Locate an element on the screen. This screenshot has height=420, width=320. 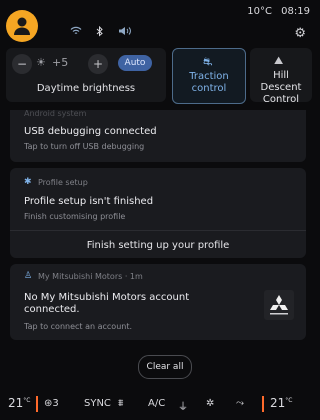
divider is located at coordinates (158, 230).